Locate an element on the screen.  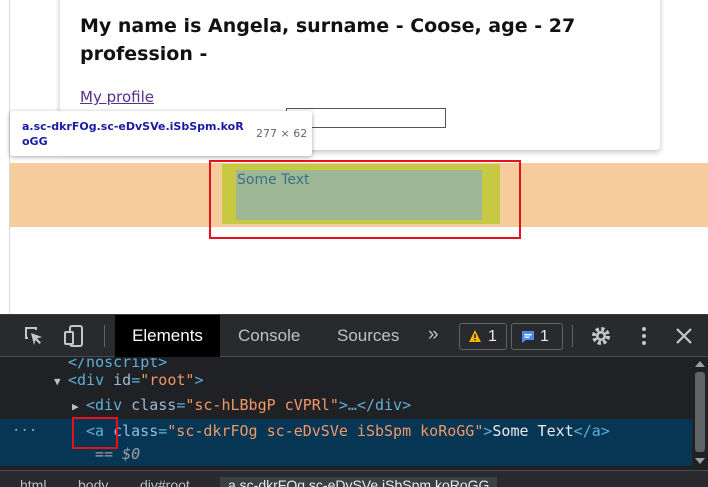
kebab-menu-icon is located at coordinates (644, 336).